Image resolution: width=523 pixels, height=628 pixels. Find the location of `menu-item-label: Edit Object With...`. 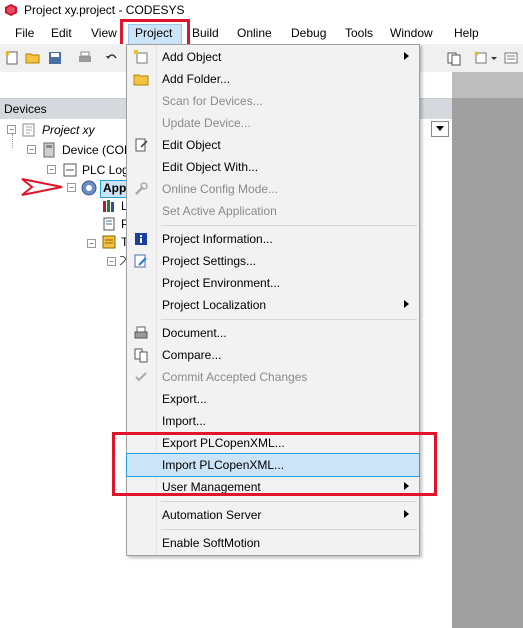

menu-item-label: Edit Object With... is located at coordinates (210, 167).